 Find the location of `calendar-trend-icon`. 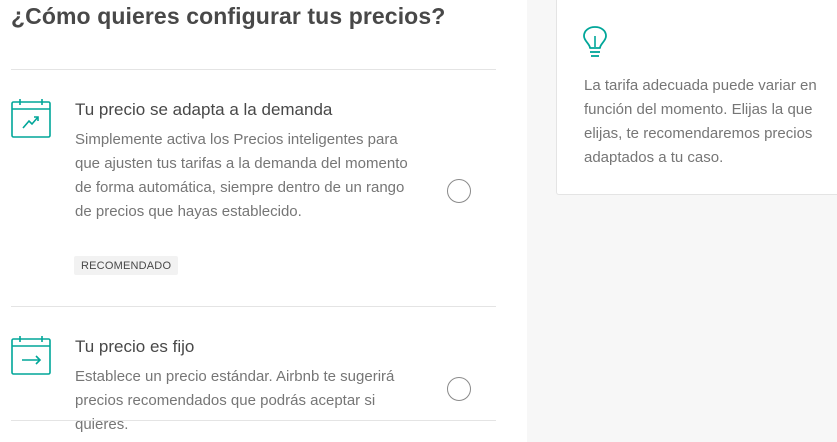

calendar-trend-icon is located at coordinates (31, 118).